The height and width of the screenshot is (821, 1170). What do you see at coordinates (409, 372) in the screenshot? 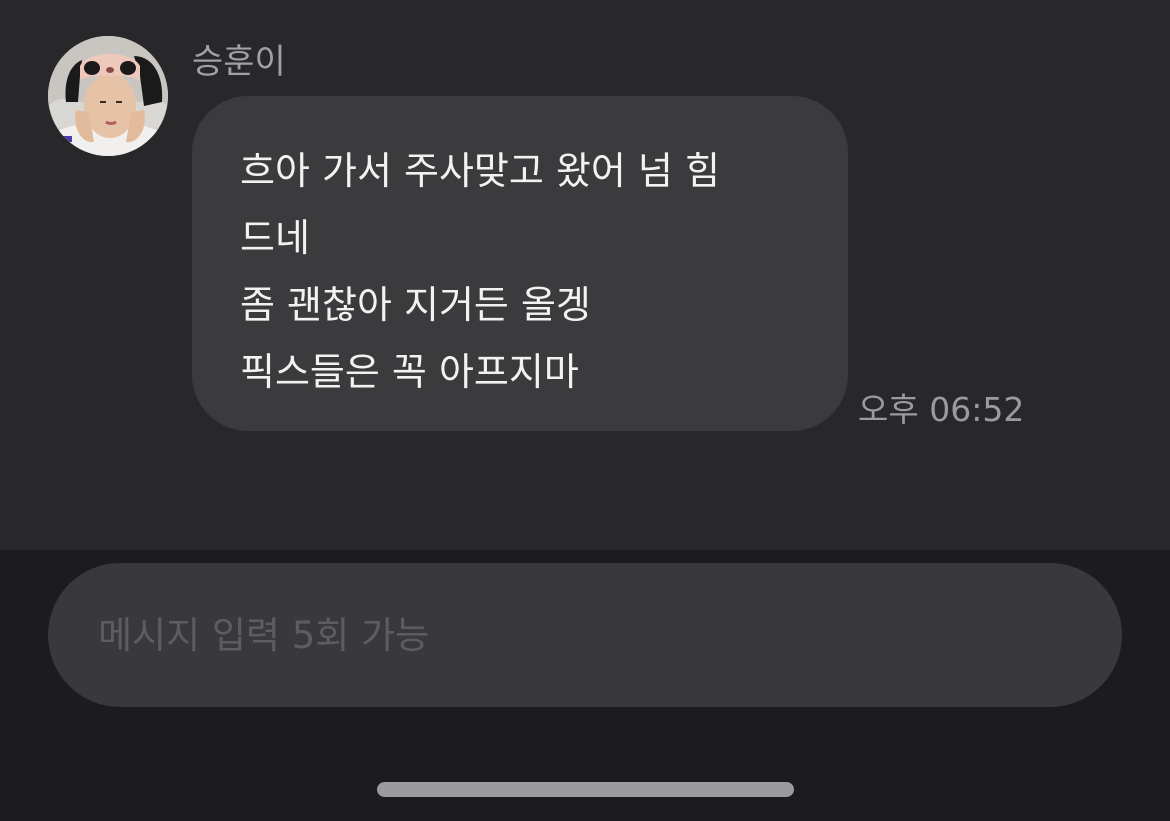
I see `message-line: 픽스들은 꼭 아프지마` at bounding box center [409, 372].